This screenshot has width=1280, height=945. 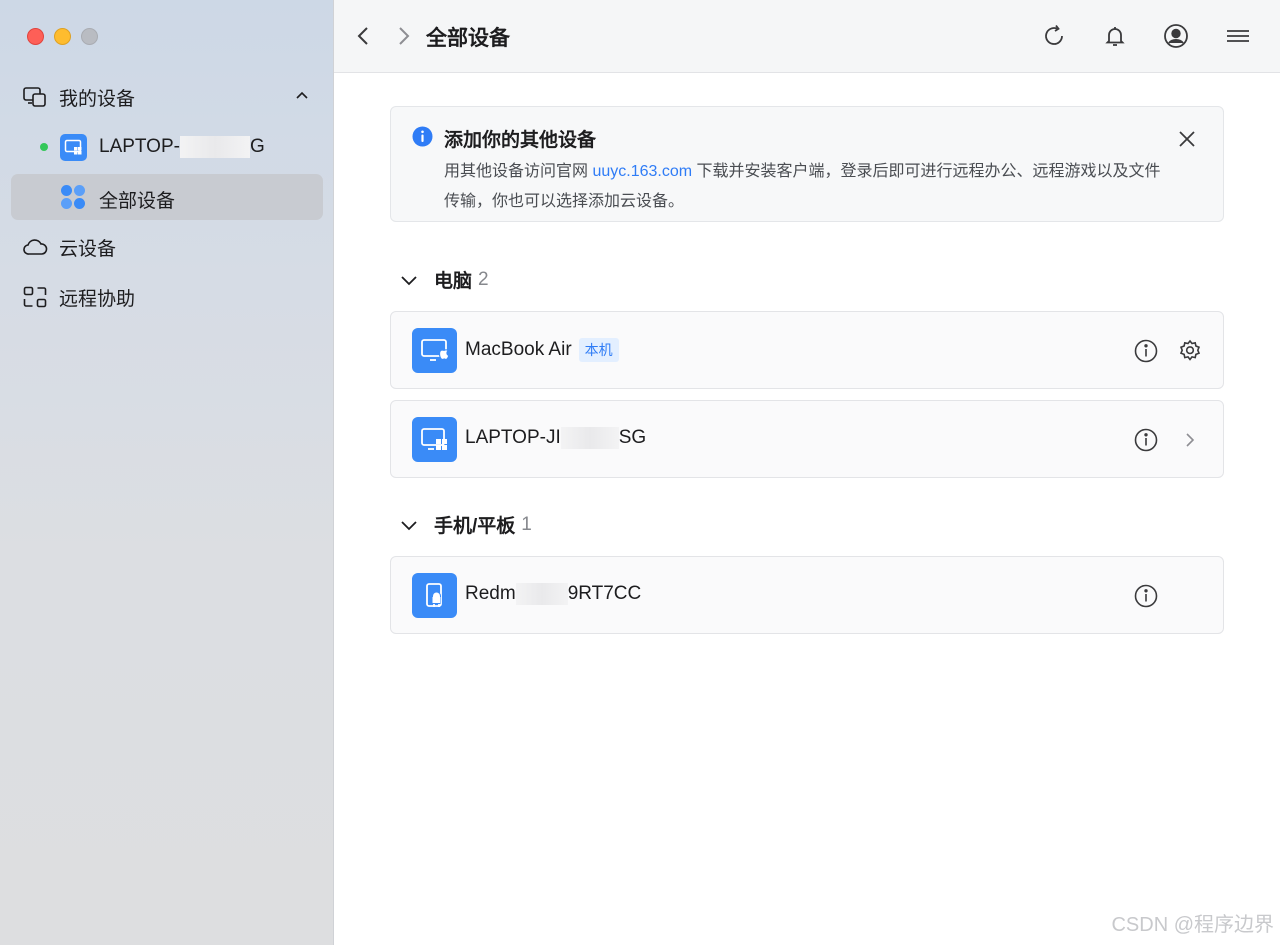 I want to click on refresh-icon, so click(x=1054, y=36).